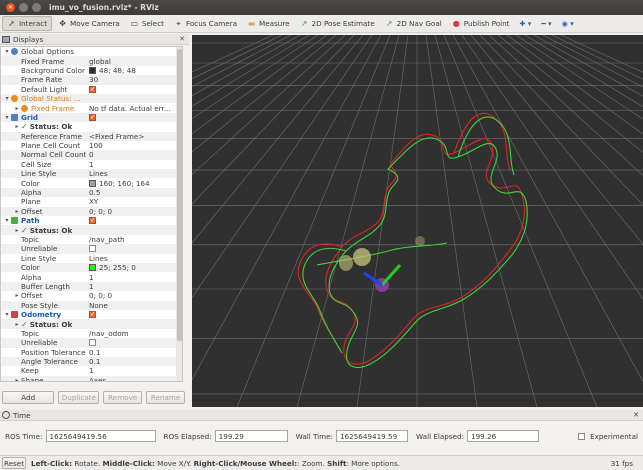 The width and height of the screenshot is (643, 470). What do you see at coordinates (135, 333) in the screenshot?
I see `property-value: /nav_odom` at bounding box center [135, 333].